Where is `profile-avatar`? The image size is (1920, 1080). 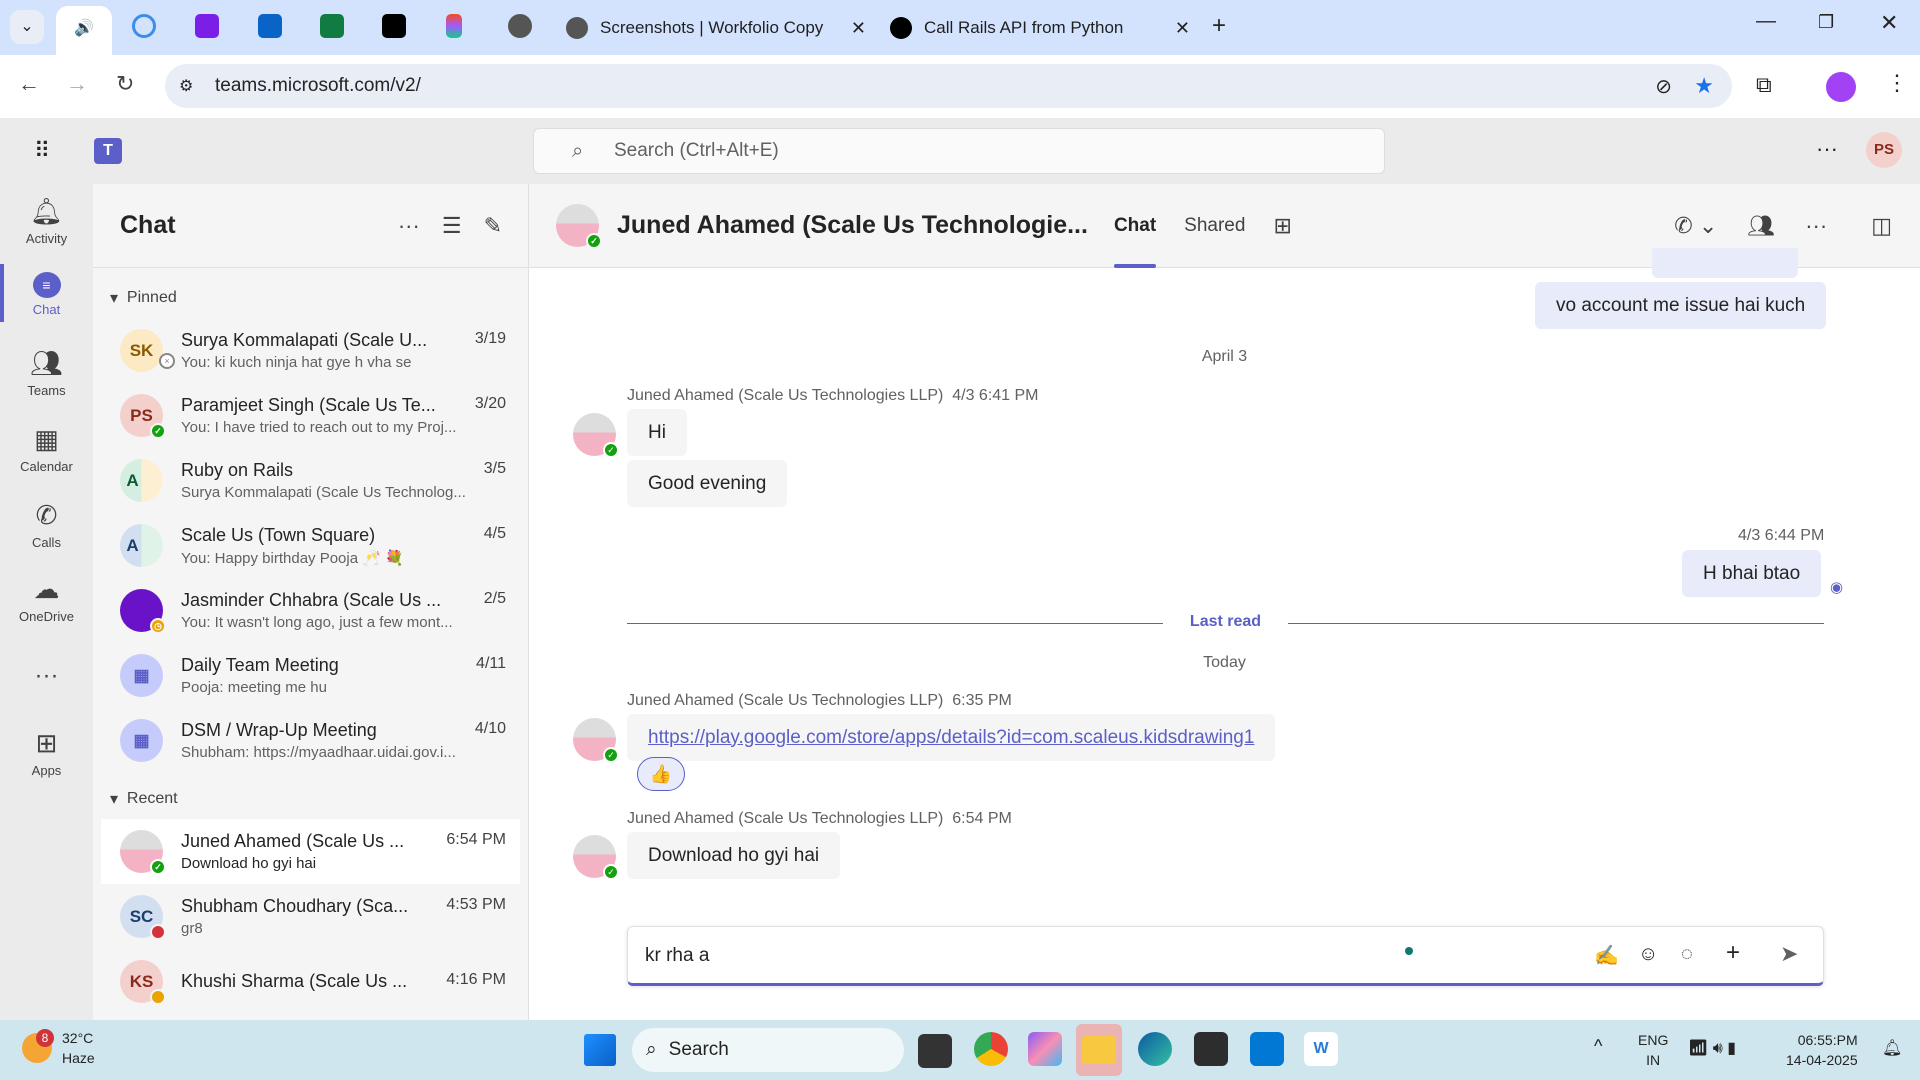
profile-avatar is located at coordinates (1841, 87).